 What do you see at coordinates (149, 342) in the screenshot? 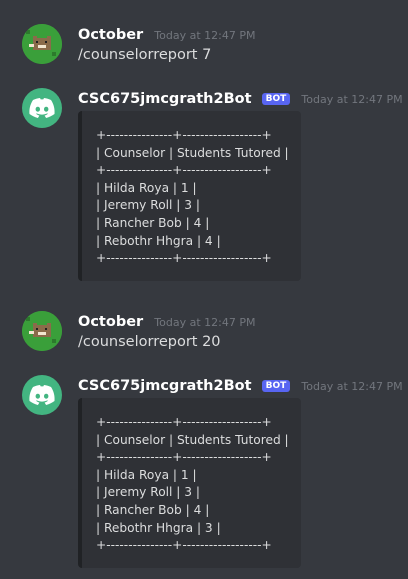
I see `message-text: /counselorreport 20` at bounding box center [149, 342].